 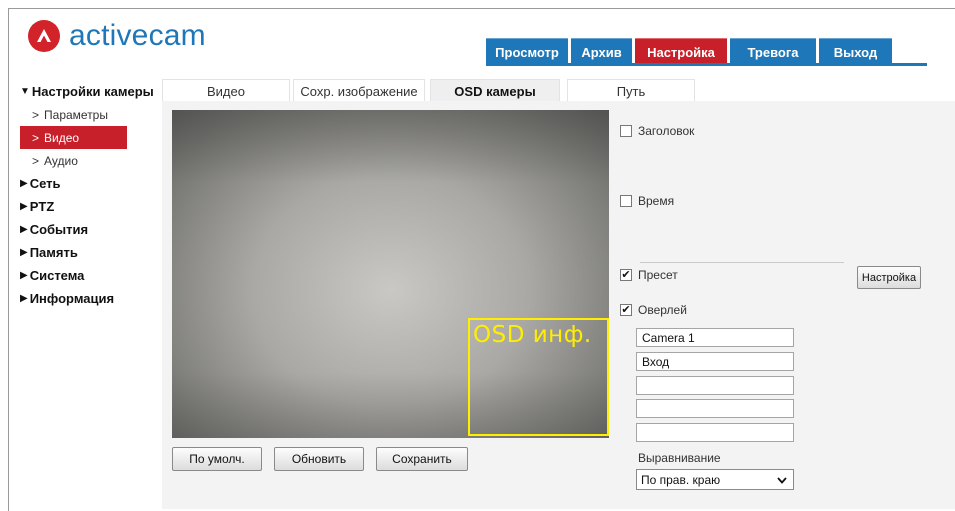 I want to click on alignment-select: По прав. краю, so click(x=715, y=479).